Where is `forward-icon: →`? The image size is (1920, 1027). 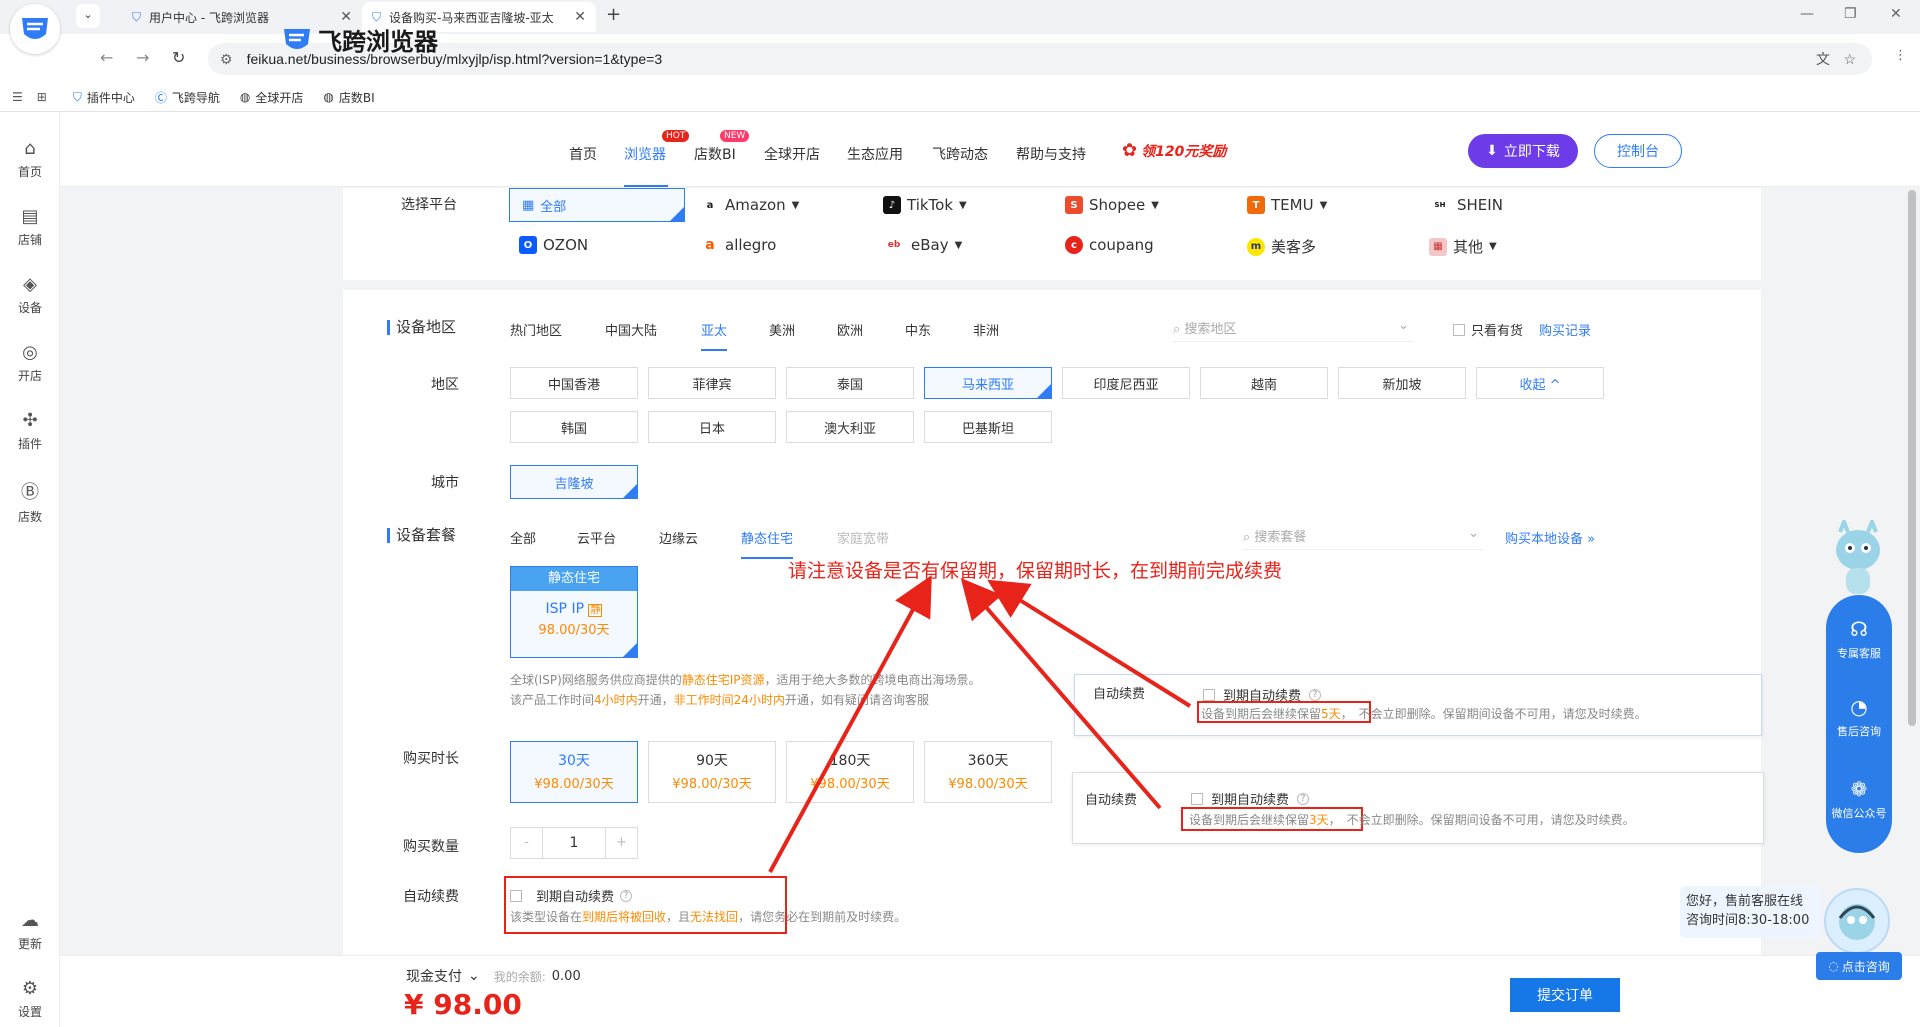 forward-icon: → is located at coordinates (142, 57).